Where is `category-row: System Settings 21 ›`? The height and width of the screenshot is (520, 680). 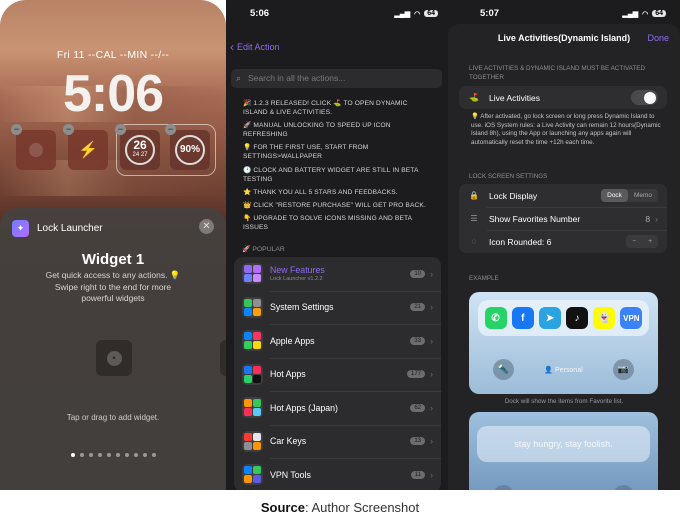 category-row: System Settings 21 › is located at coordinates (337, 307).